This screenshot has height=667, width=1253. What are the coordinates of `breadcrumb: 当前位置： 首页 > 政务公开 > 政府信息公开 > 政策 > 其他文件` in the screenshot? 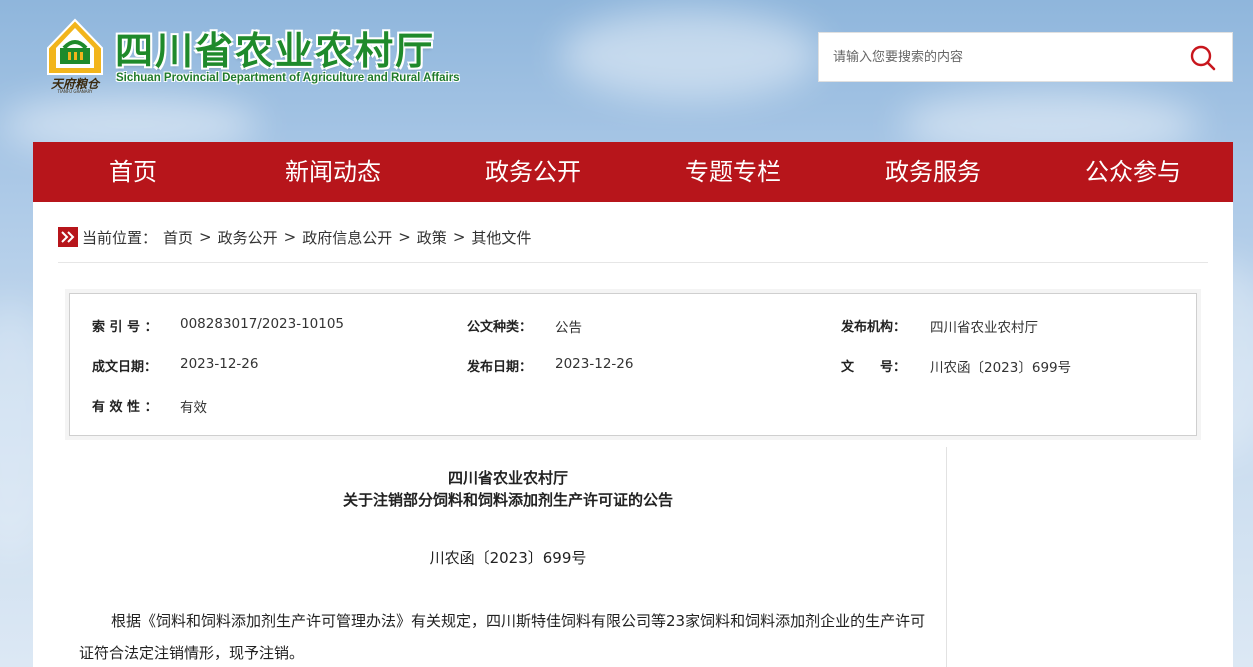 It's located at (294, 237).